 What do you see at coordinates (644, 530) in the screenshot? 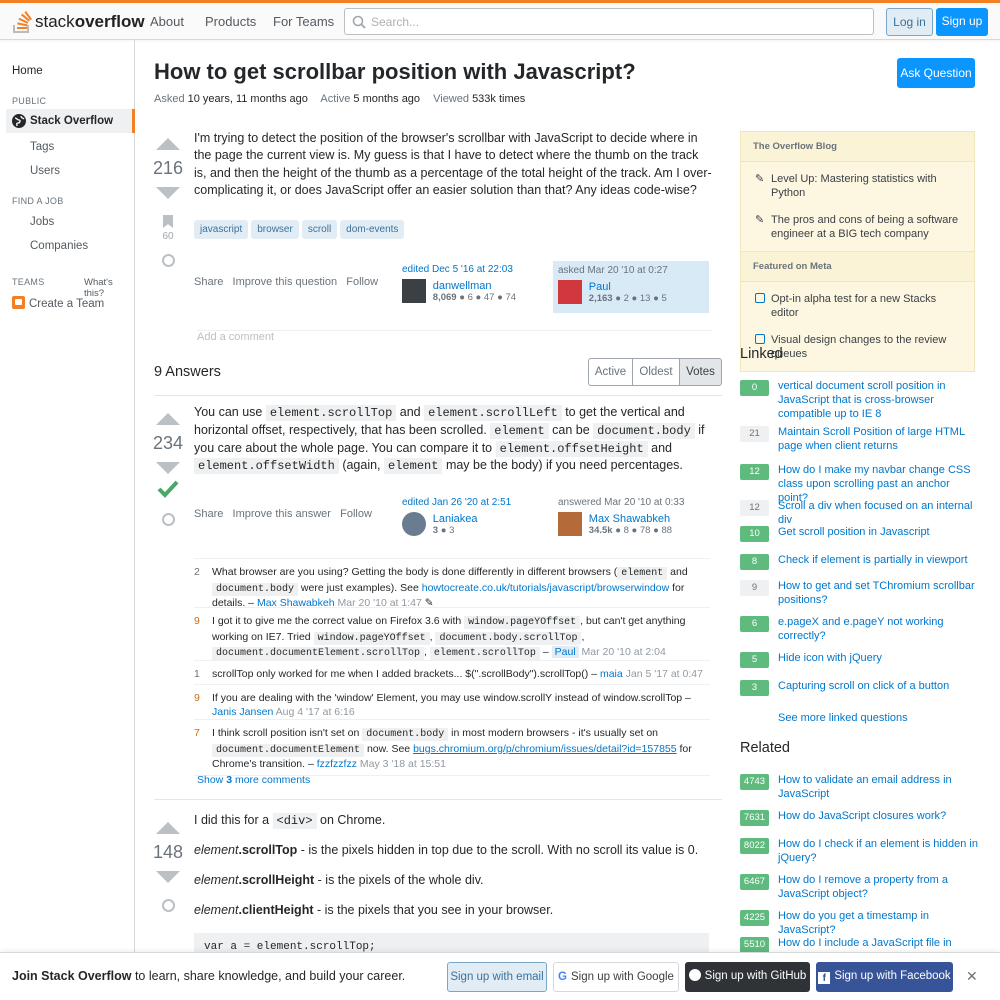
I see `answerer-badges: ● 8 ● 78 ● 88` at bounding box center [644, 530].